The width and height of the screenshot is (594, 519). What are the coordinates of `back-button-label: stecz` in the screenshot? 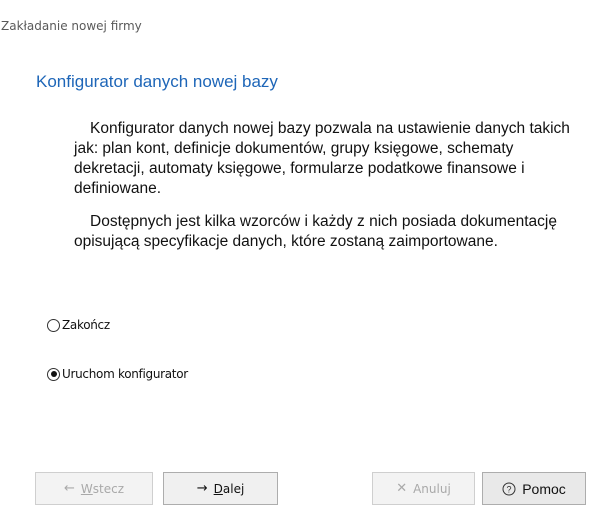 It's located at (108, 488).